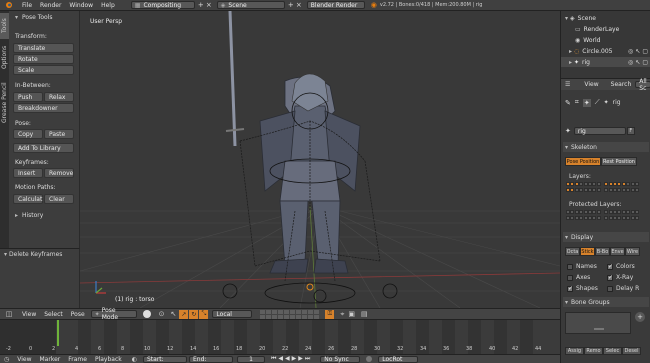  Describe the element at coordinates (299, 5) in the screenshot. I see `close-scene-icon: ×` at that location.